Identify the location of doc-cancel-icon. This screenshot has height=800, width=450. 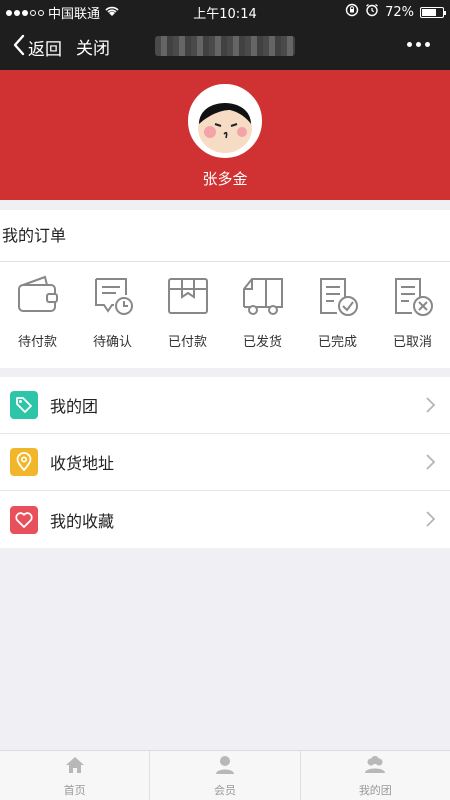
(413, 298).